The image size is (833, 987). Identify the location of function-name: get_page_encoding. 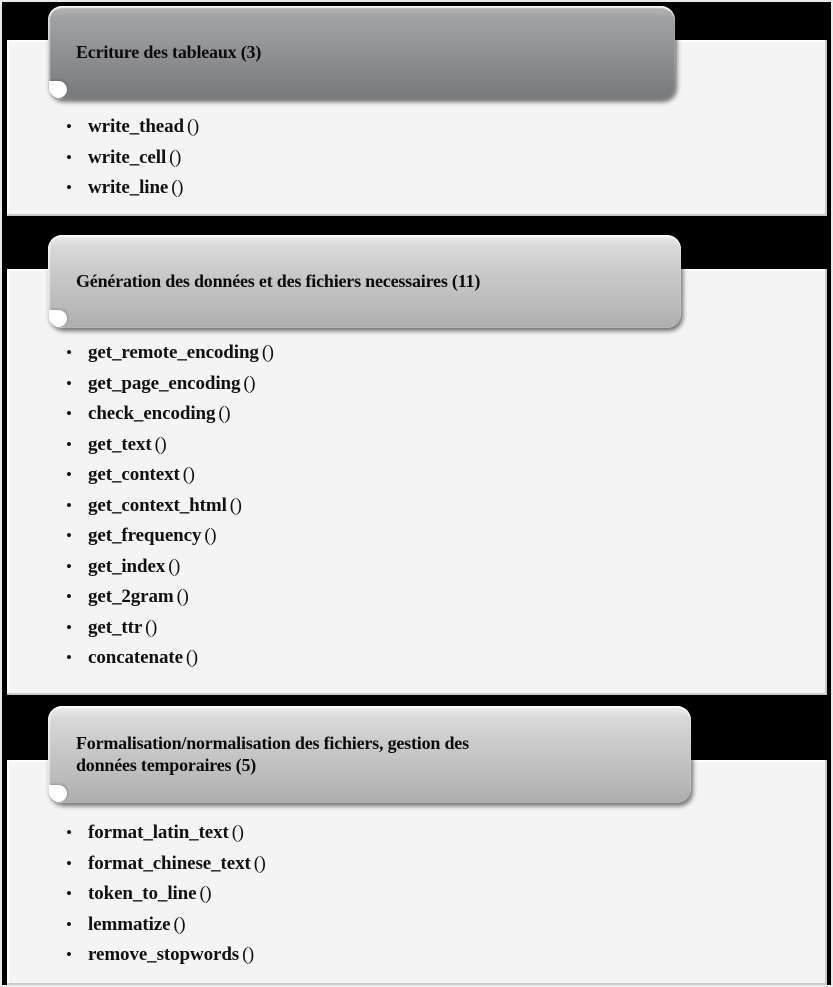
(164, 383).